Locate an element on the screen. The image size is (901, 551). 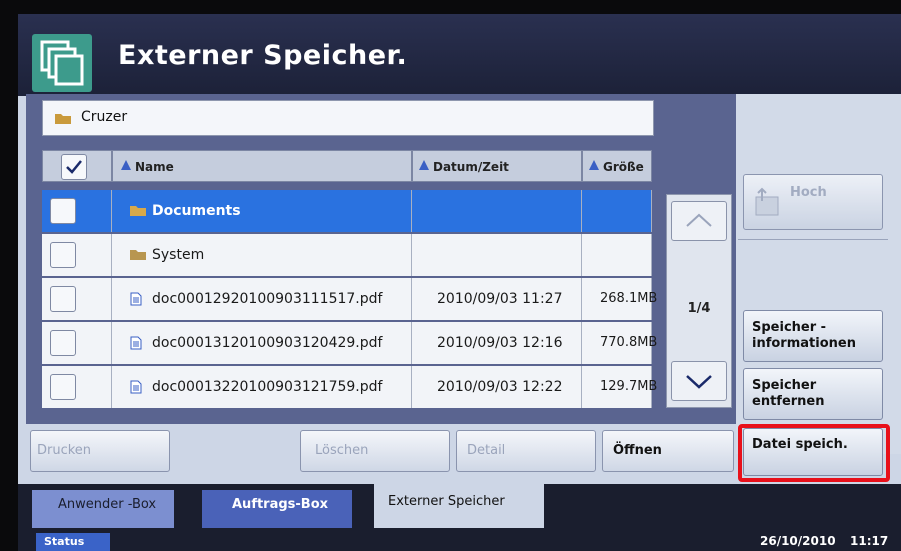
scroll-down-button is located at coordinates (699, 381).